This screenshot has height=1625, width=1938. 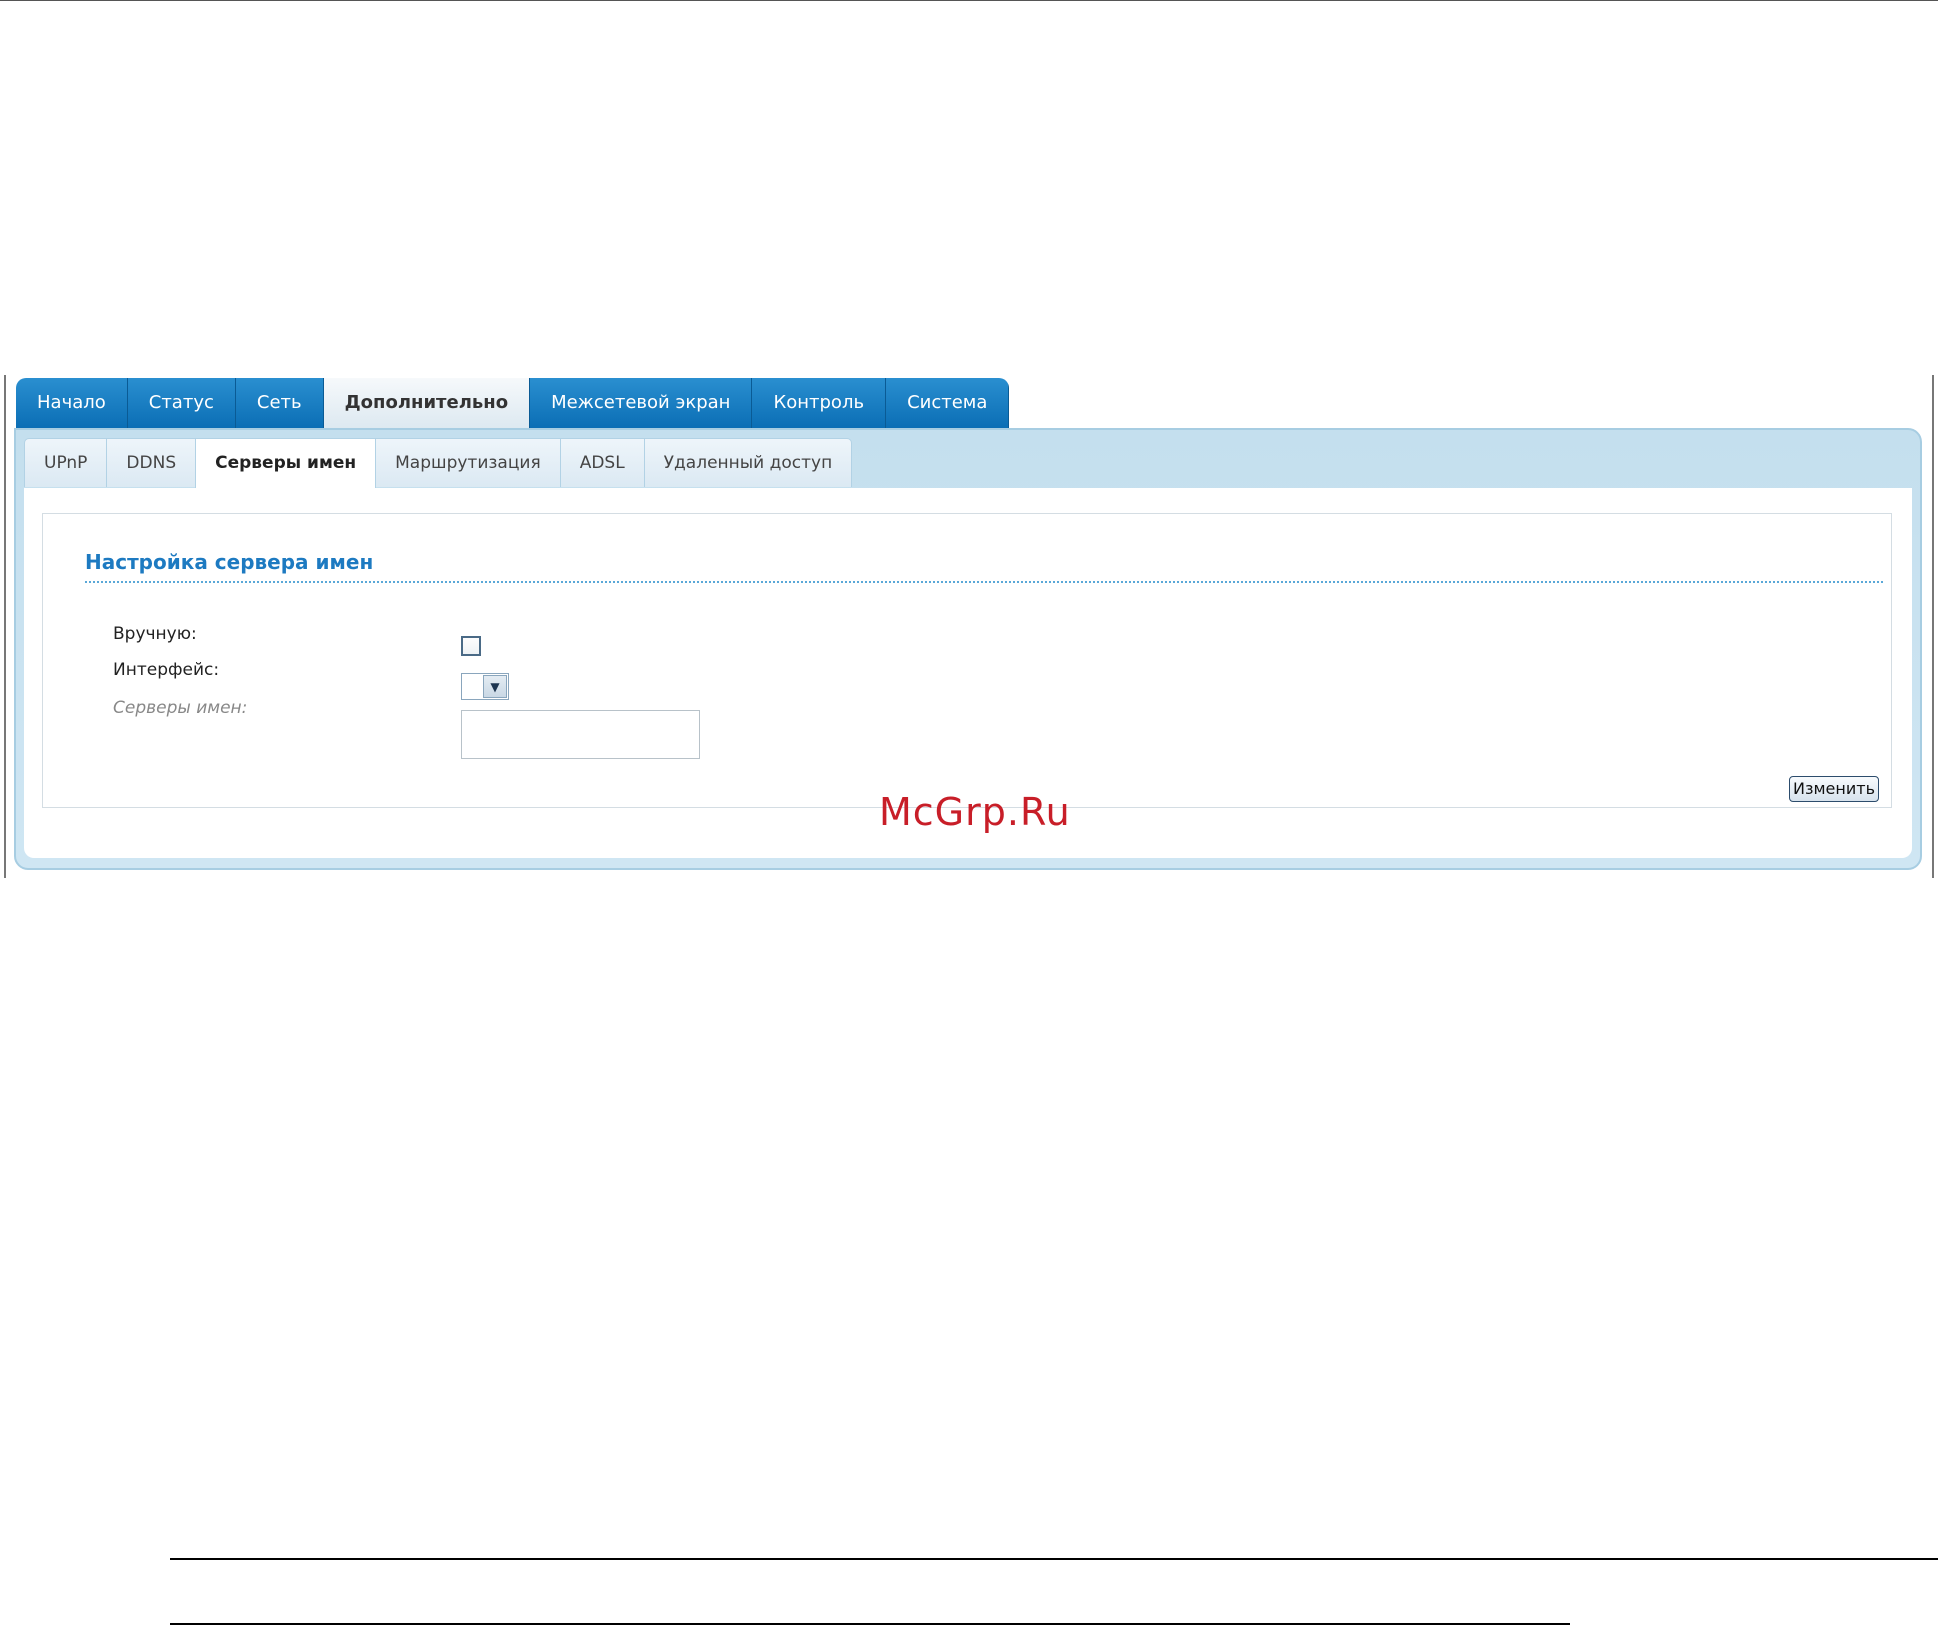 I want to click on name-servers-textarea, so click(x=580, y=734).